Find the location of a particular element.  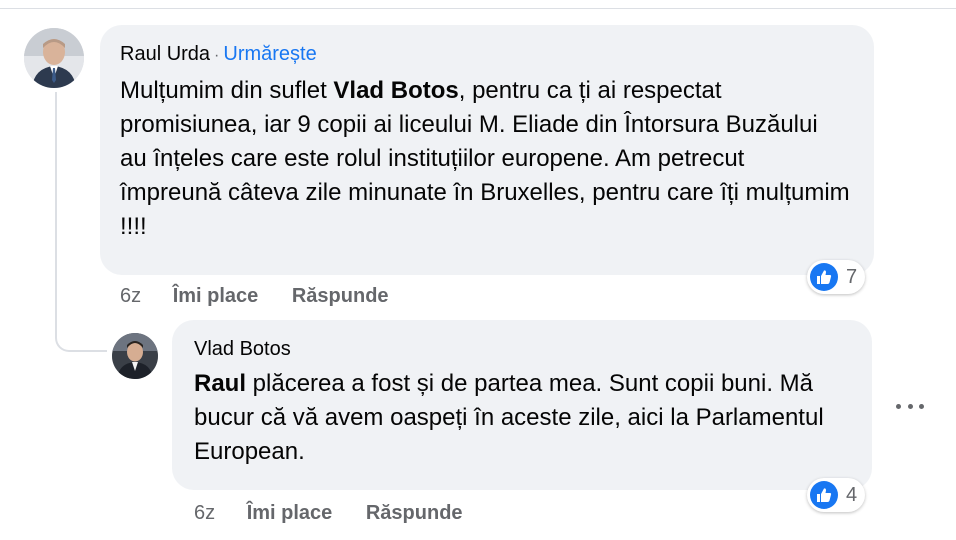

more-horizontal-icon is located at coordinates (898, 406).